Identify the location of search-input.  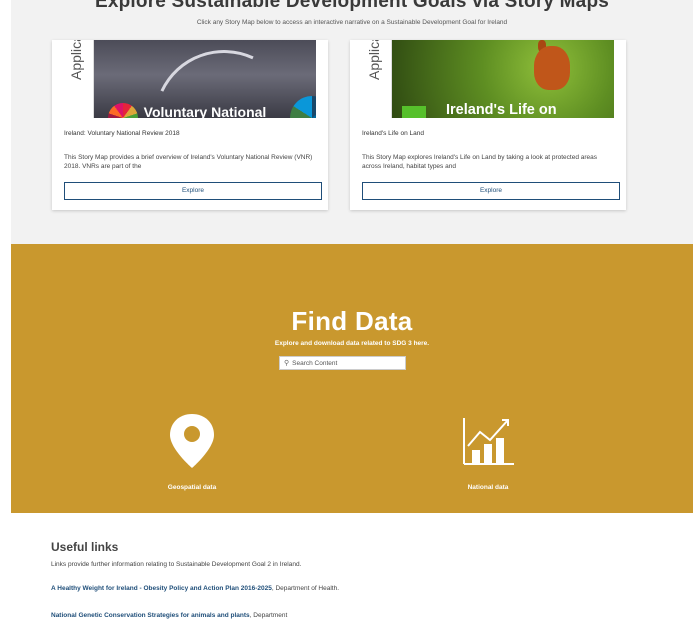
(342, 363).